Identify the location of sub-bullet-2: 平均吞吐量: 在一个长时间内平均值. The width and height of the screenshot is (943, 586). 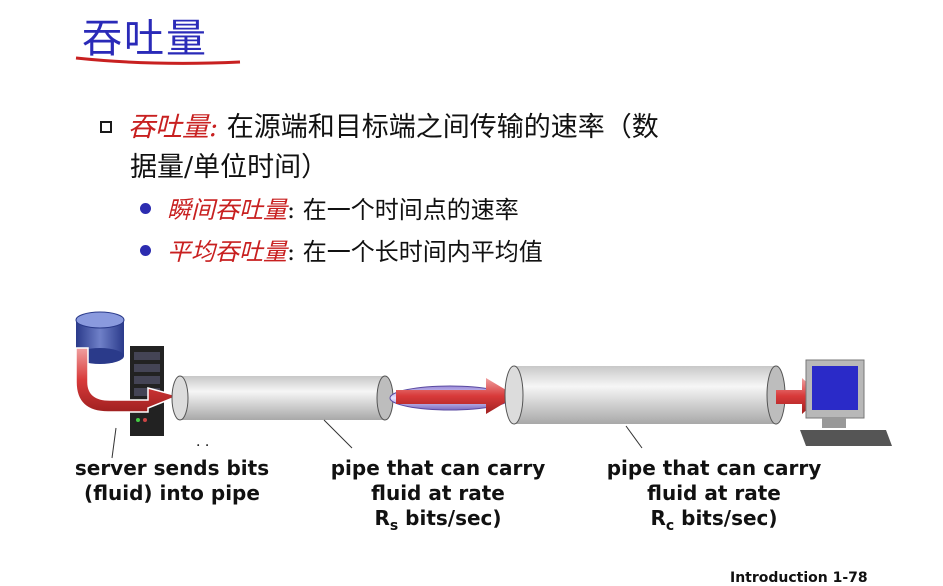
(341, 249).